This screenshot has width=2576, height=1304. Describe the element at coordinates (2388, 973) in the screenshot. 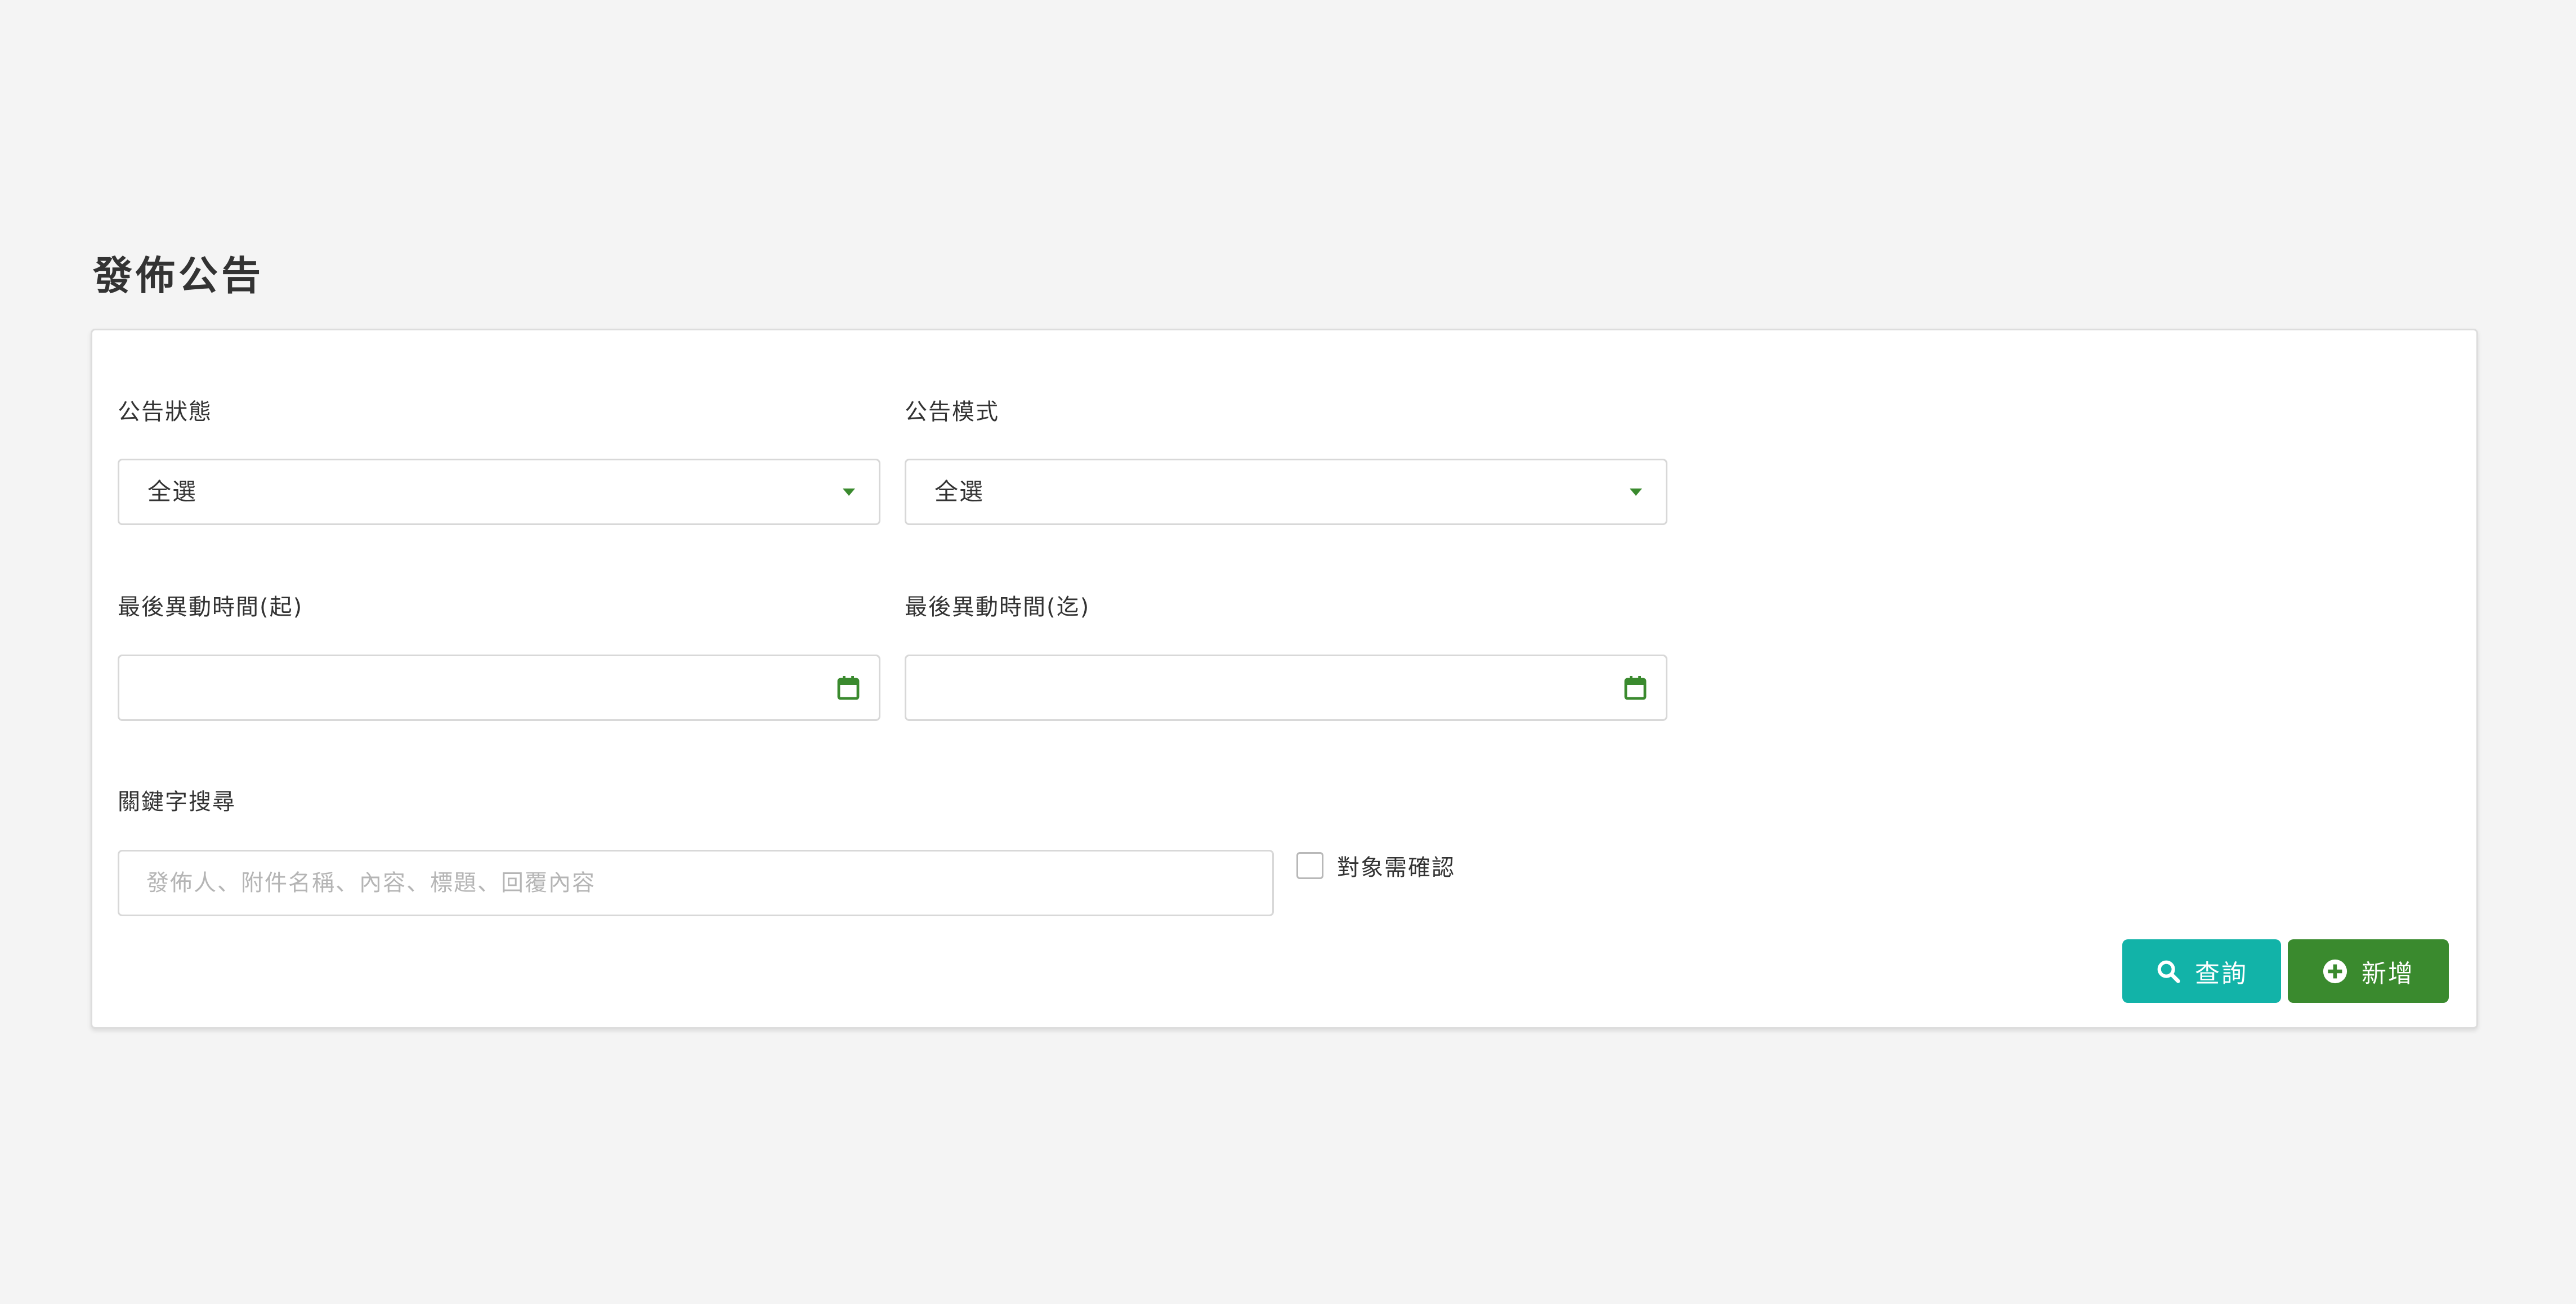

I see `add-button-label: 新增` at that location.